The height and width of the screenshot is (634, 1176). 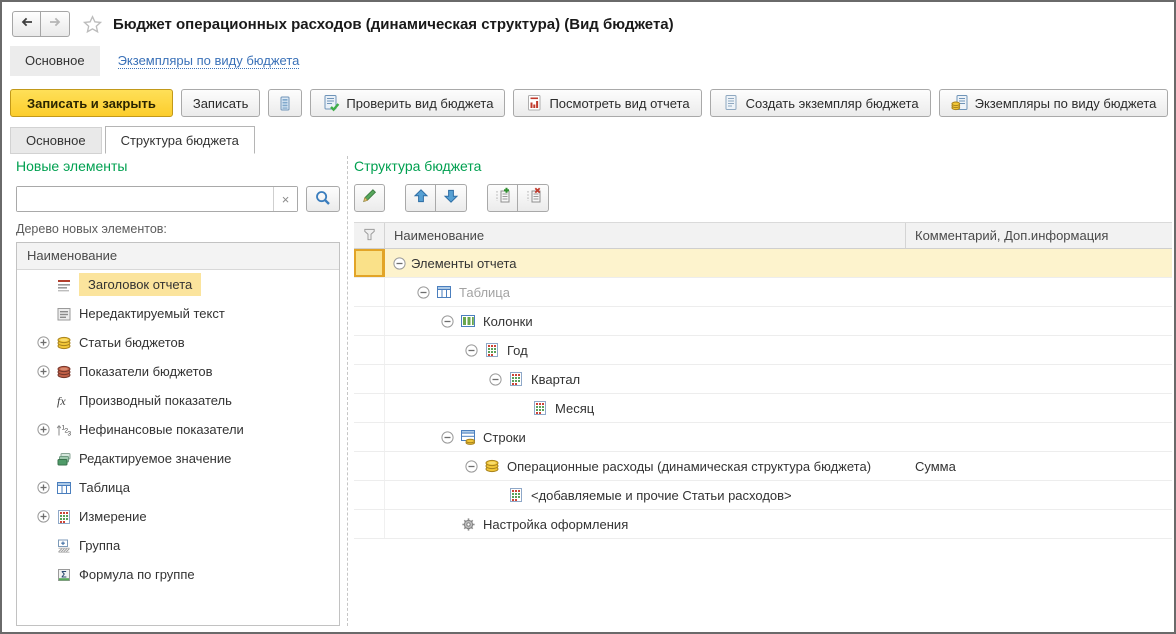 I want to click on list-blue-icon, so click(x=285, y=103).